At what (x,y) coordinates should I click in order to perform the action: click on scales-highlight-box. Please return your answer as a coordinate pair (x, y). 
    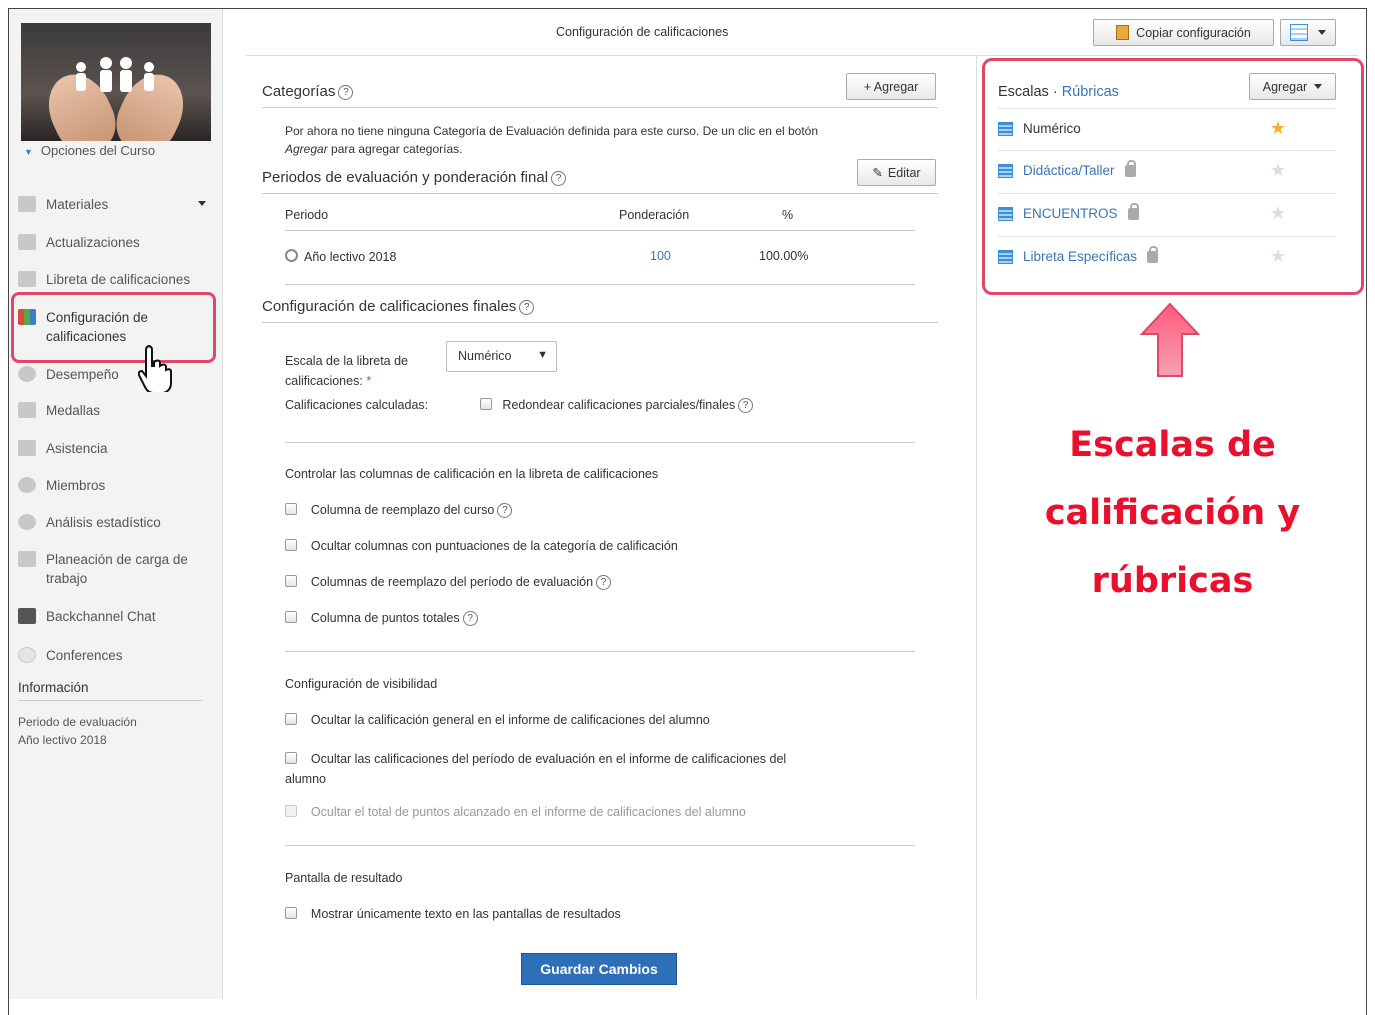
    Looking at the image, I should click on (1173, 176).